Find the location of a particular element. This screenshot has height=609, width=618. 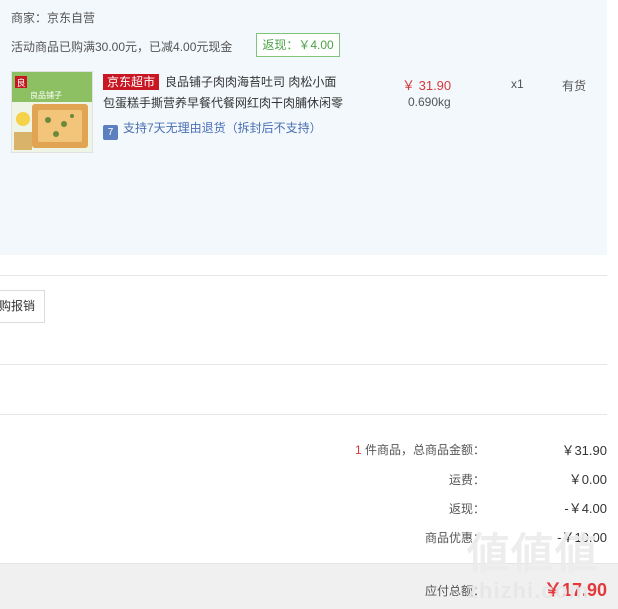

product-image: 良 良品铺子 is located at coordinates (52, 112).